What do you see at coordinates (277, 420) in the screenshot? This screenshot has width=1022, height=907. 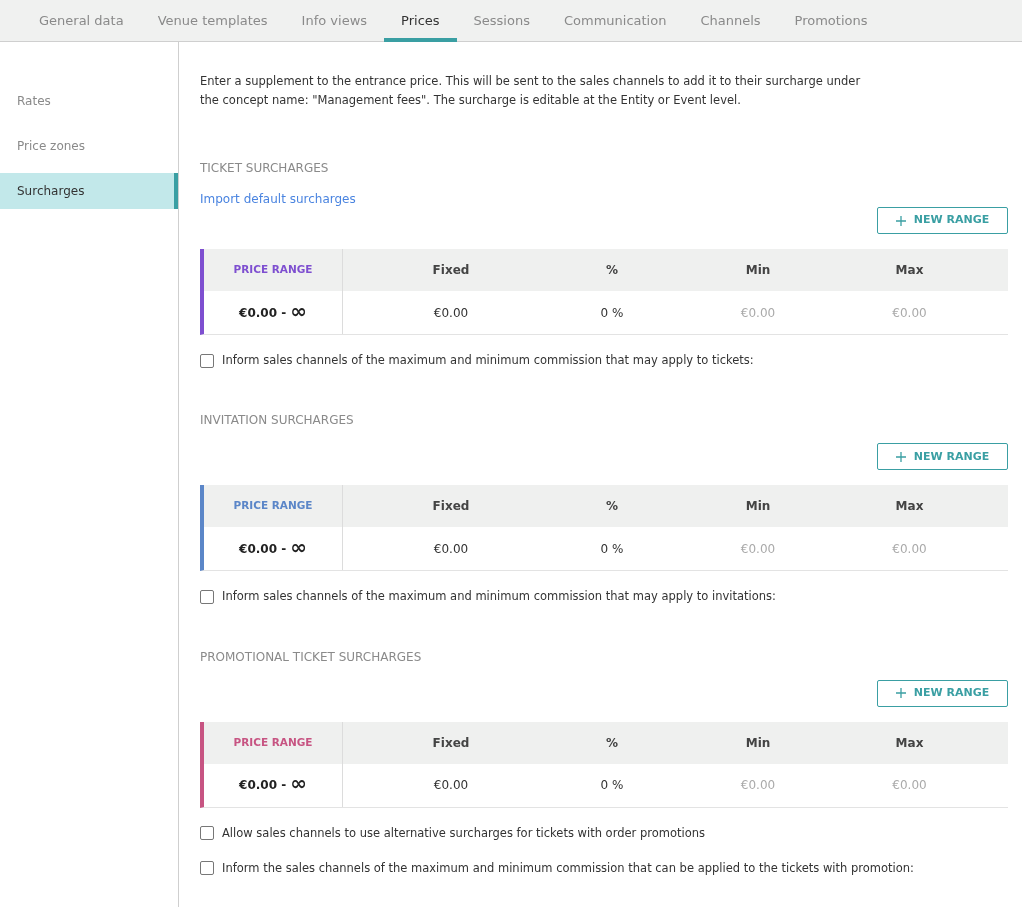 I see `section-title: INVITATION SURCHARGES` at bounding box center [277, 420].